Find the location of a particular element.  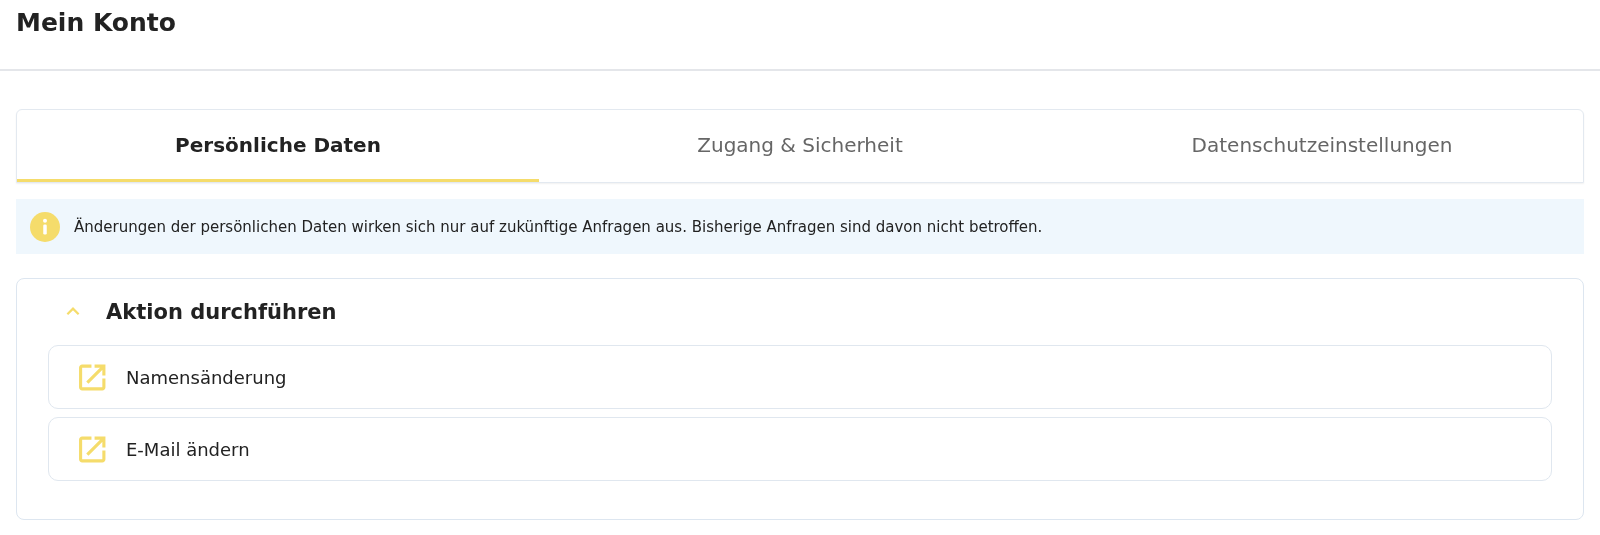

action-label: Namensänderung is located at coordinates (206, 377).